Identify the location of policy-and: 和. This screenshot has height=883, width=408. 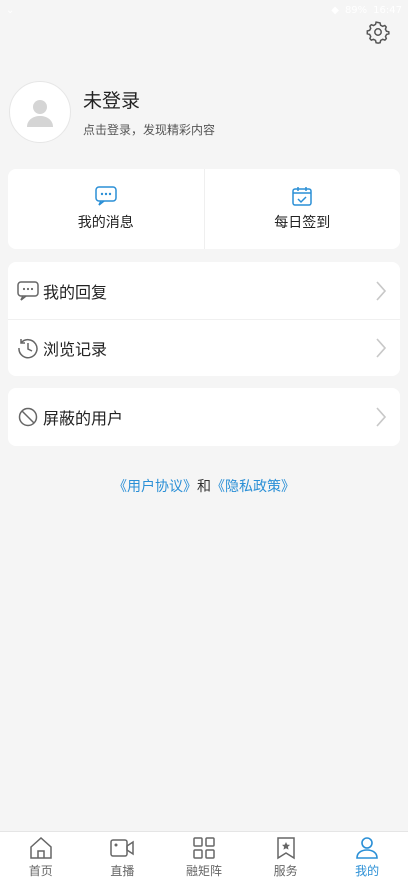
(204, 487).